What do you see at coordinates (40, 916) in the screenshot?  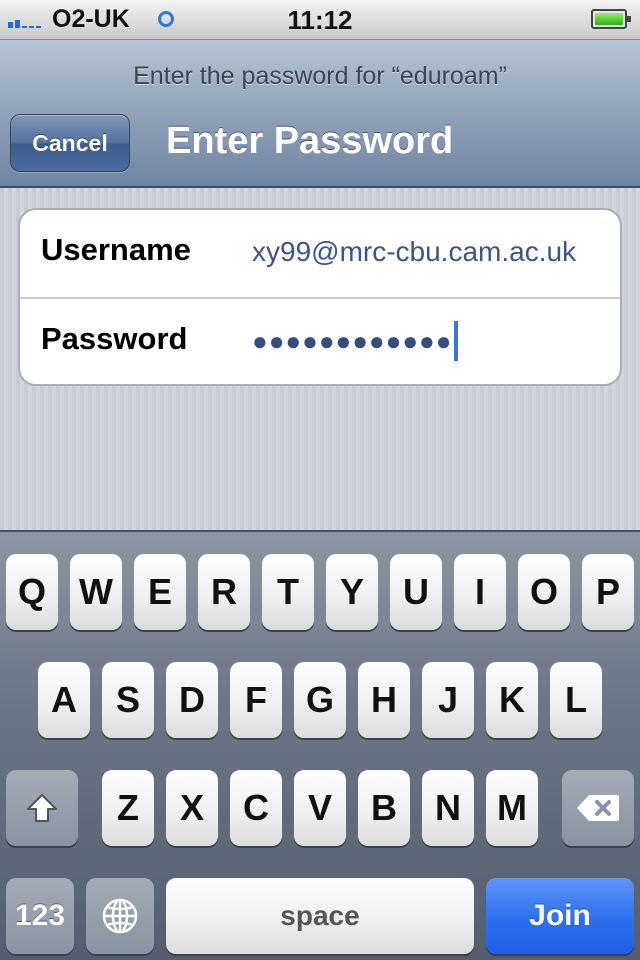 I see `numbers-key: 123` at bounding box center [40, 916].